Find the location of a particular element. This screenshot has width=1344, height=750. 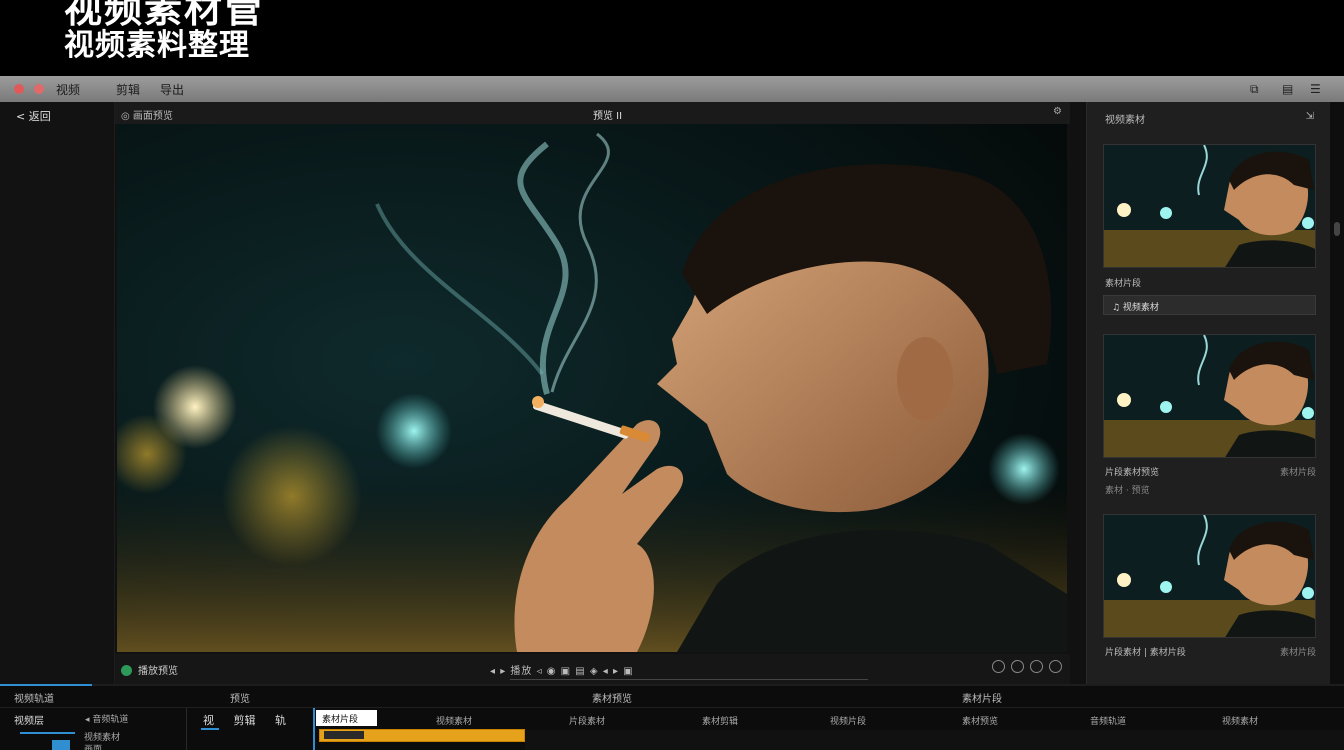

timeline-tab: 轨 is located at coordinates (280, 720).